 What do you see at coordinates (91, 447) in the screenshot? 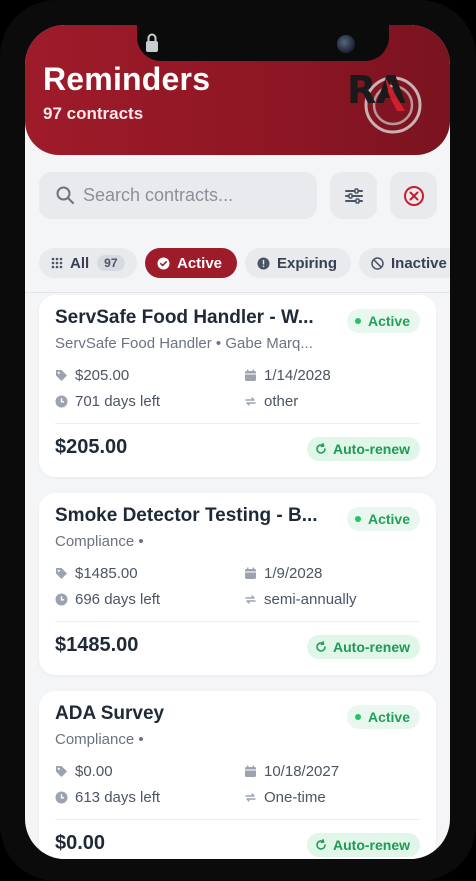
I see `contract-amount: $205.00` at bounding box center [91, 447].